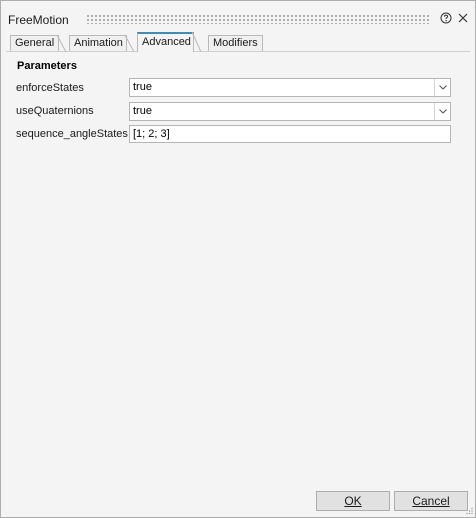 This screenshot has width=476, height=518. Describe the element at coordinates (98, 43) in the screenshot. I see `tab-label: Animation` at that location.